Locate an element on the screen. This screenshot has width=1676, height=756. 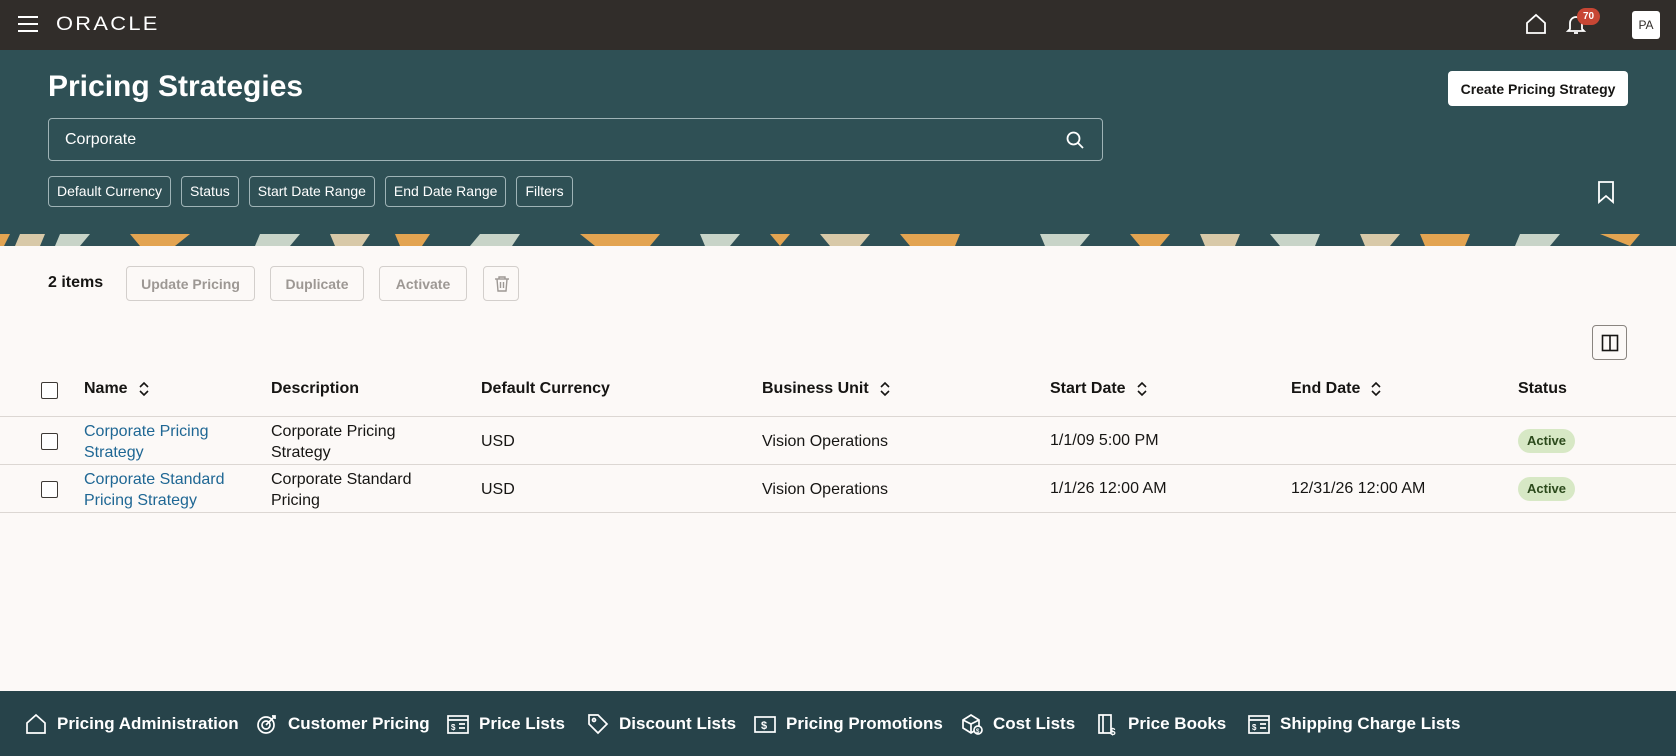
decorative-banner is located at coordinates (838, 240).